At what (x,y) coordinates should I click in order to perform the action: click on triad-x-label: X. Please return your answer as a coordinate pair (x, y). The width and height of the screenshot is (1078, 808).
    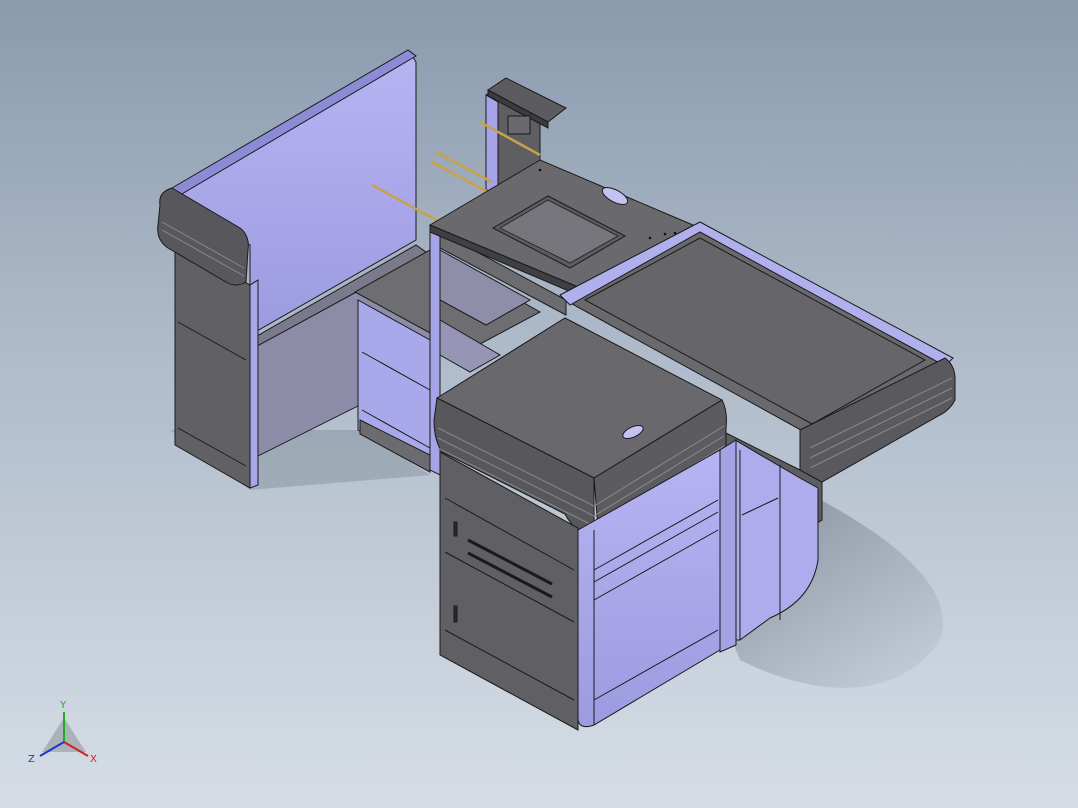
    Looking at the image, I should click on (93, 759).